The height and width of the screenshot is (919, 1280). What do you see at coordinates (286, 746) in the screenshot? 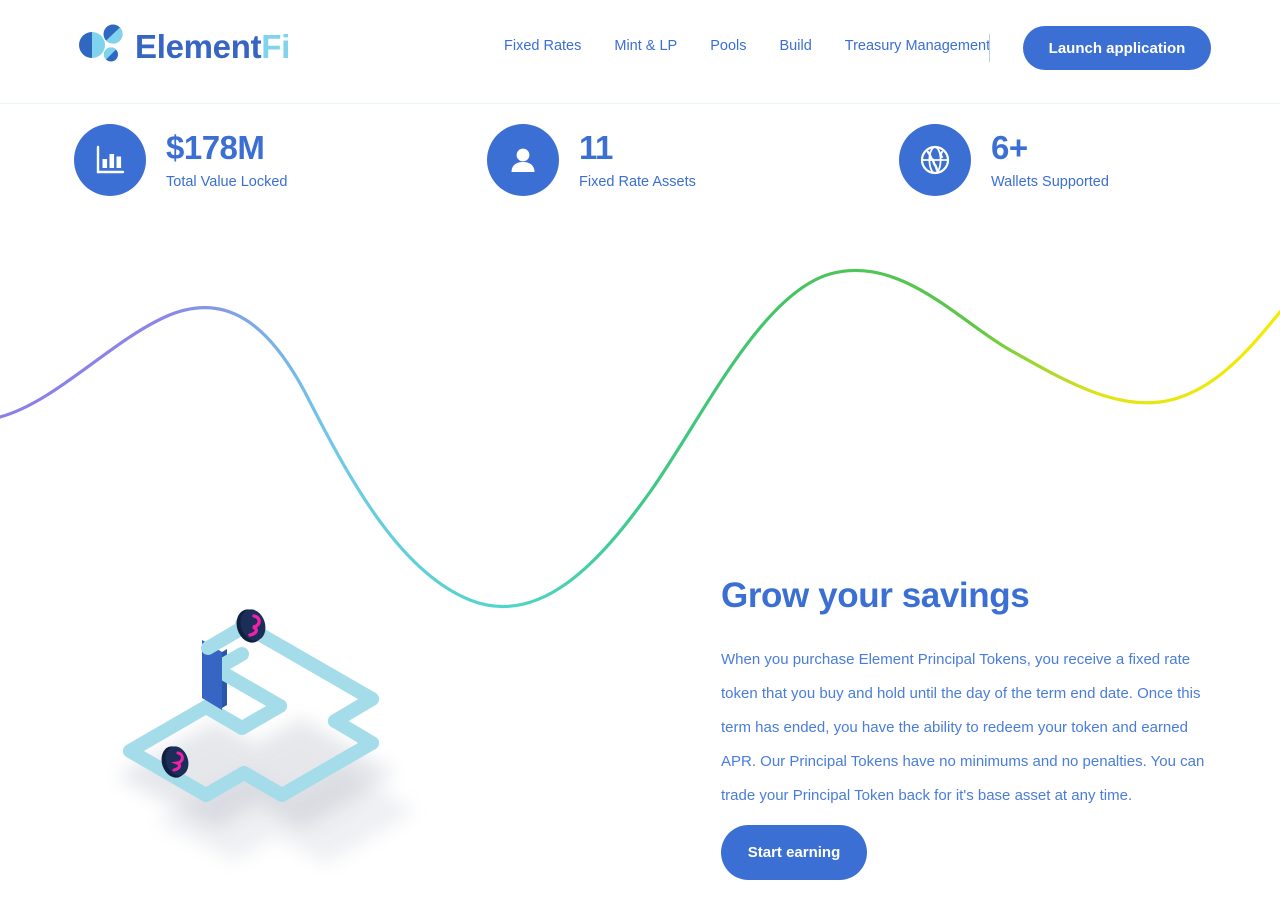
I see `isometric-element-logo-illustration` at bounding box center [286, 746].